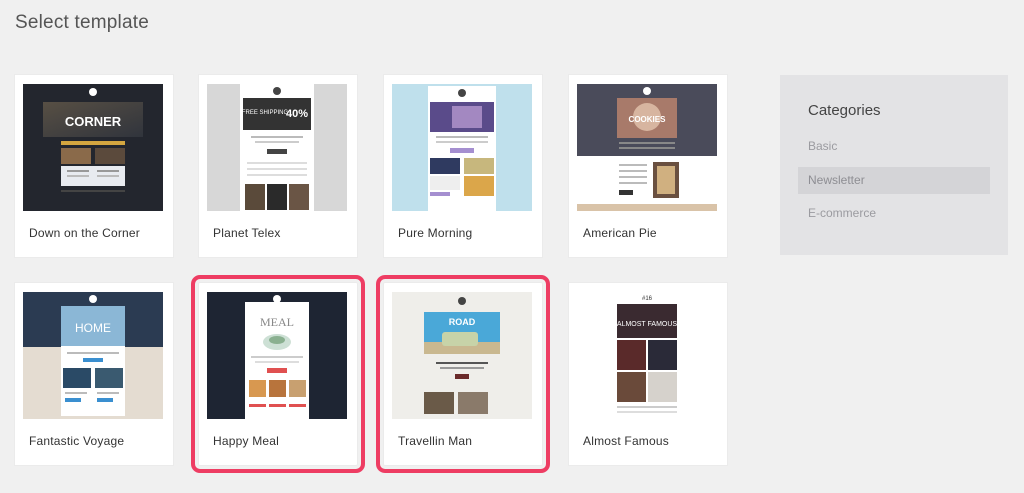 The width and height of the screenshot is (1024, 493). I want to click on template-card-pure-morning: Pure Morning, so click(463, 166).